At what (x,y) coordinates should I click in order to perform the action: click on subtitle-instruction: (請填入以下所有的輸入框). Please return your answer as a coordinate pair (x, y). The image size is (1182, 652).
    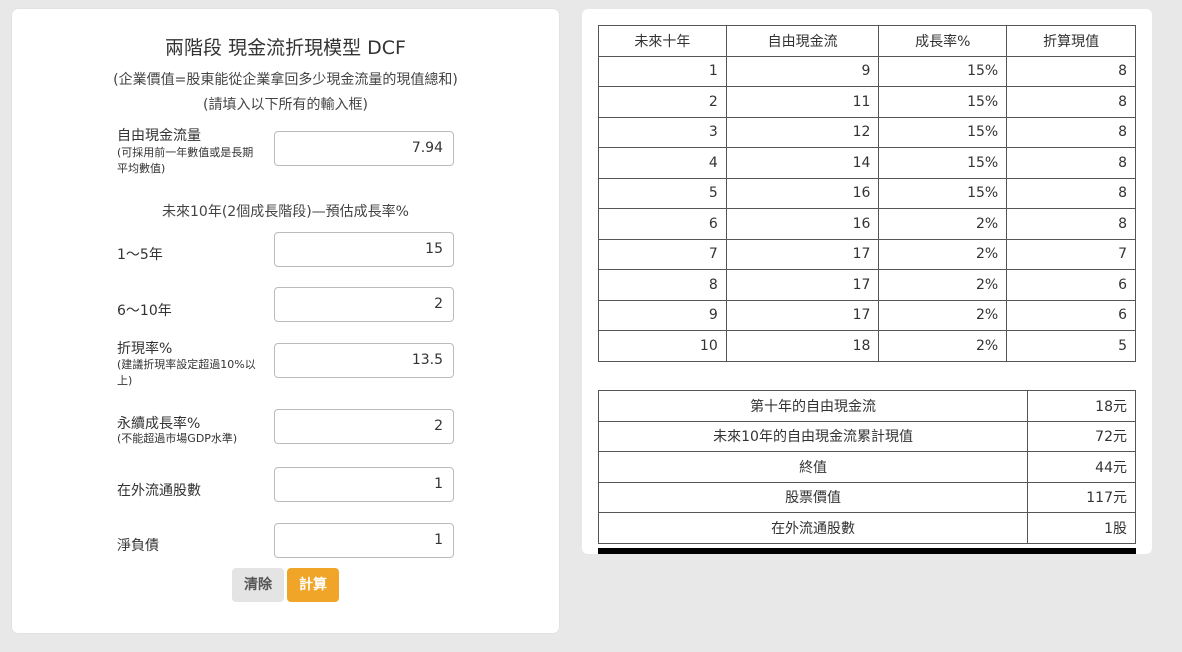
    Looking at the image, I should click on (285, 105).